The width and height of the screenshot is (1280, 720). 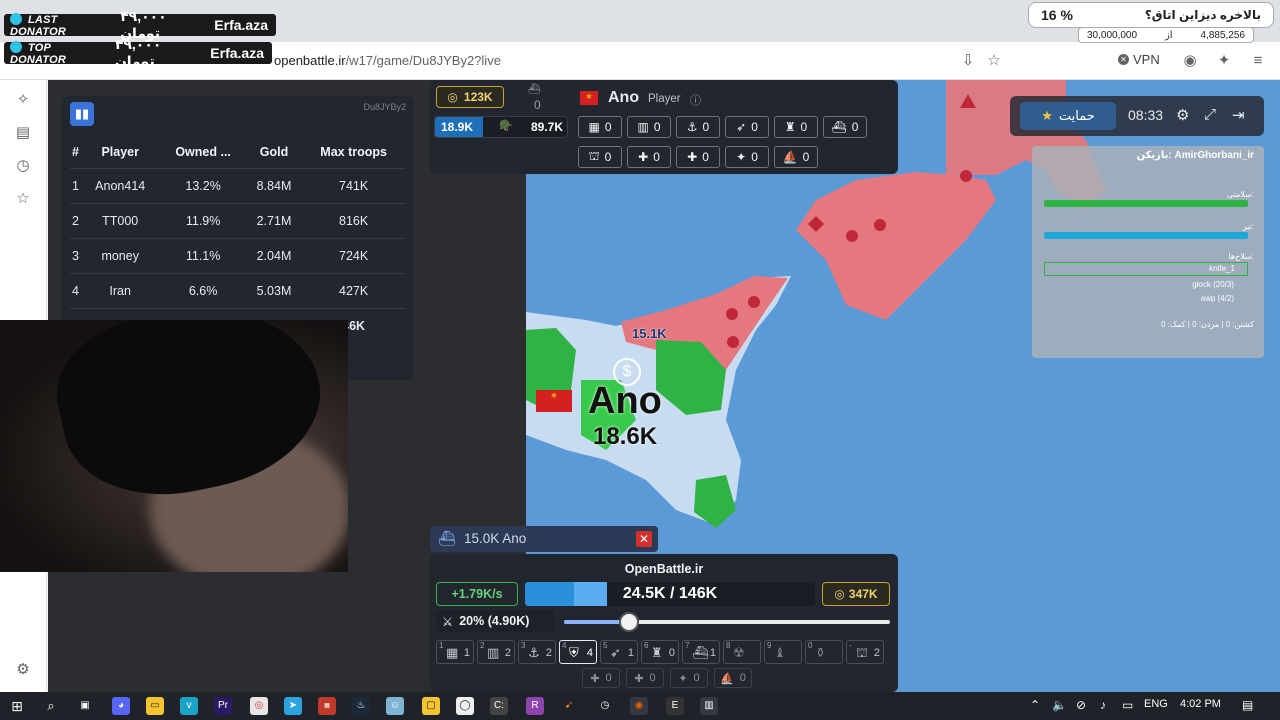 I want to click on missile-icon: ➶, so click(x=615, y=652).